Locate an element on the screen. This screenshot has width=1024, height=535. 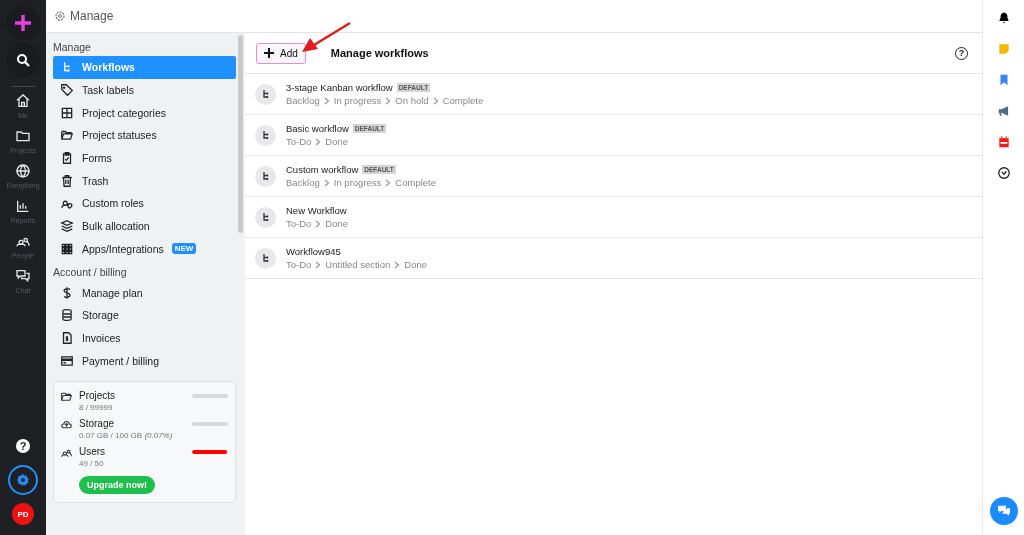
stage-label: Untitled section is located at coordinates (358, 264).